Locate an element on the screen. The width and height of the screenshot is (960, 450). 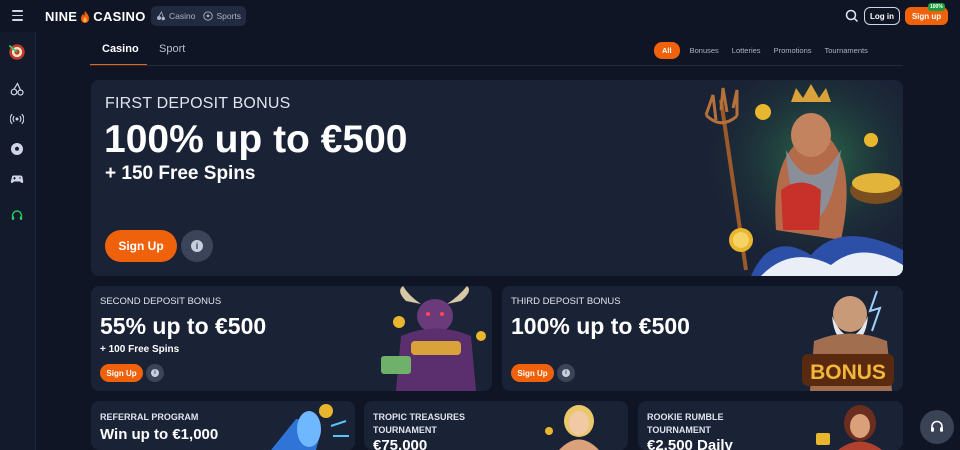
casino-mode-label: Casino is located at coordinates (182, 16).